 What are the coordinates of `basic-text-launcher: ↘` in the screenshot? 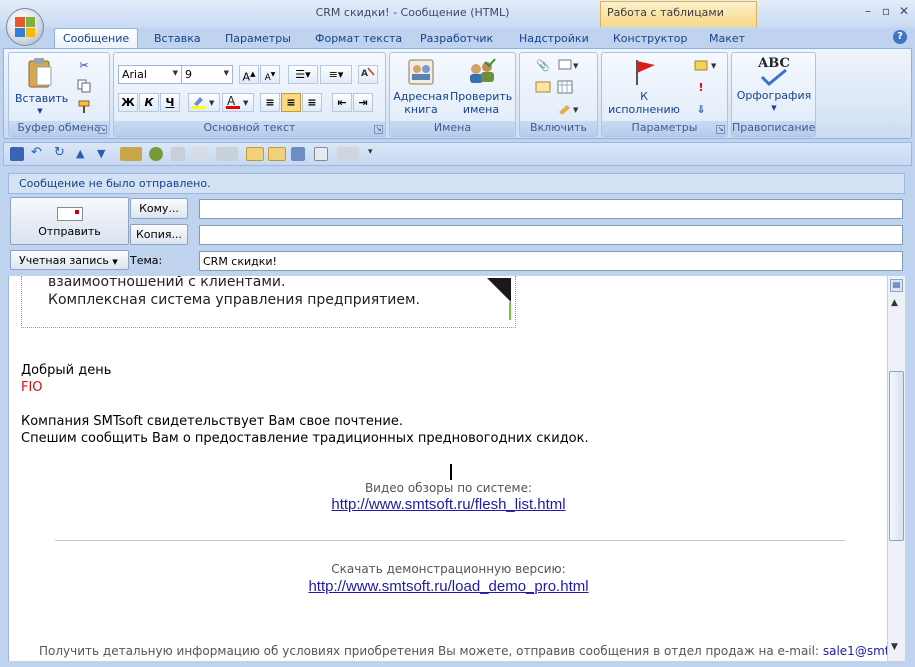 It's located at (378, 129).